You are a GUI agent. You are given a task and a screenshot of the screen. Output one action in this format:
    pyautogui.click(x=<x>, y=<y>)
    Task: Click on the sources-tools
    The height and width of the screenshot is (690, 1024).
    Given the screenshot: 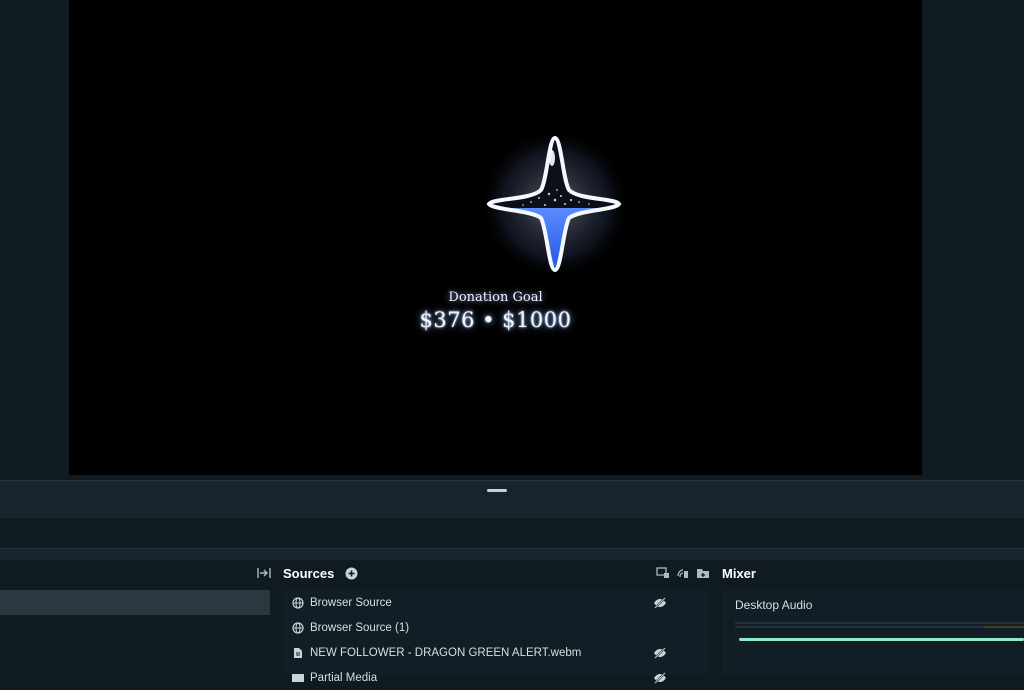 What is the action you would take?
    pyautogui.click(x=683, y=573)
    